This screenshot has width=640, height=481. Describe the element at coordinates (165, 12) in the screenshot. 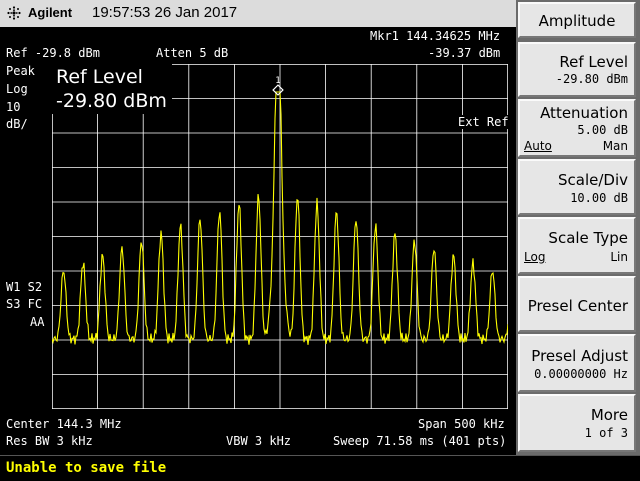

I see `date-time: 19:57:53 26 Jan 2017` at that location.